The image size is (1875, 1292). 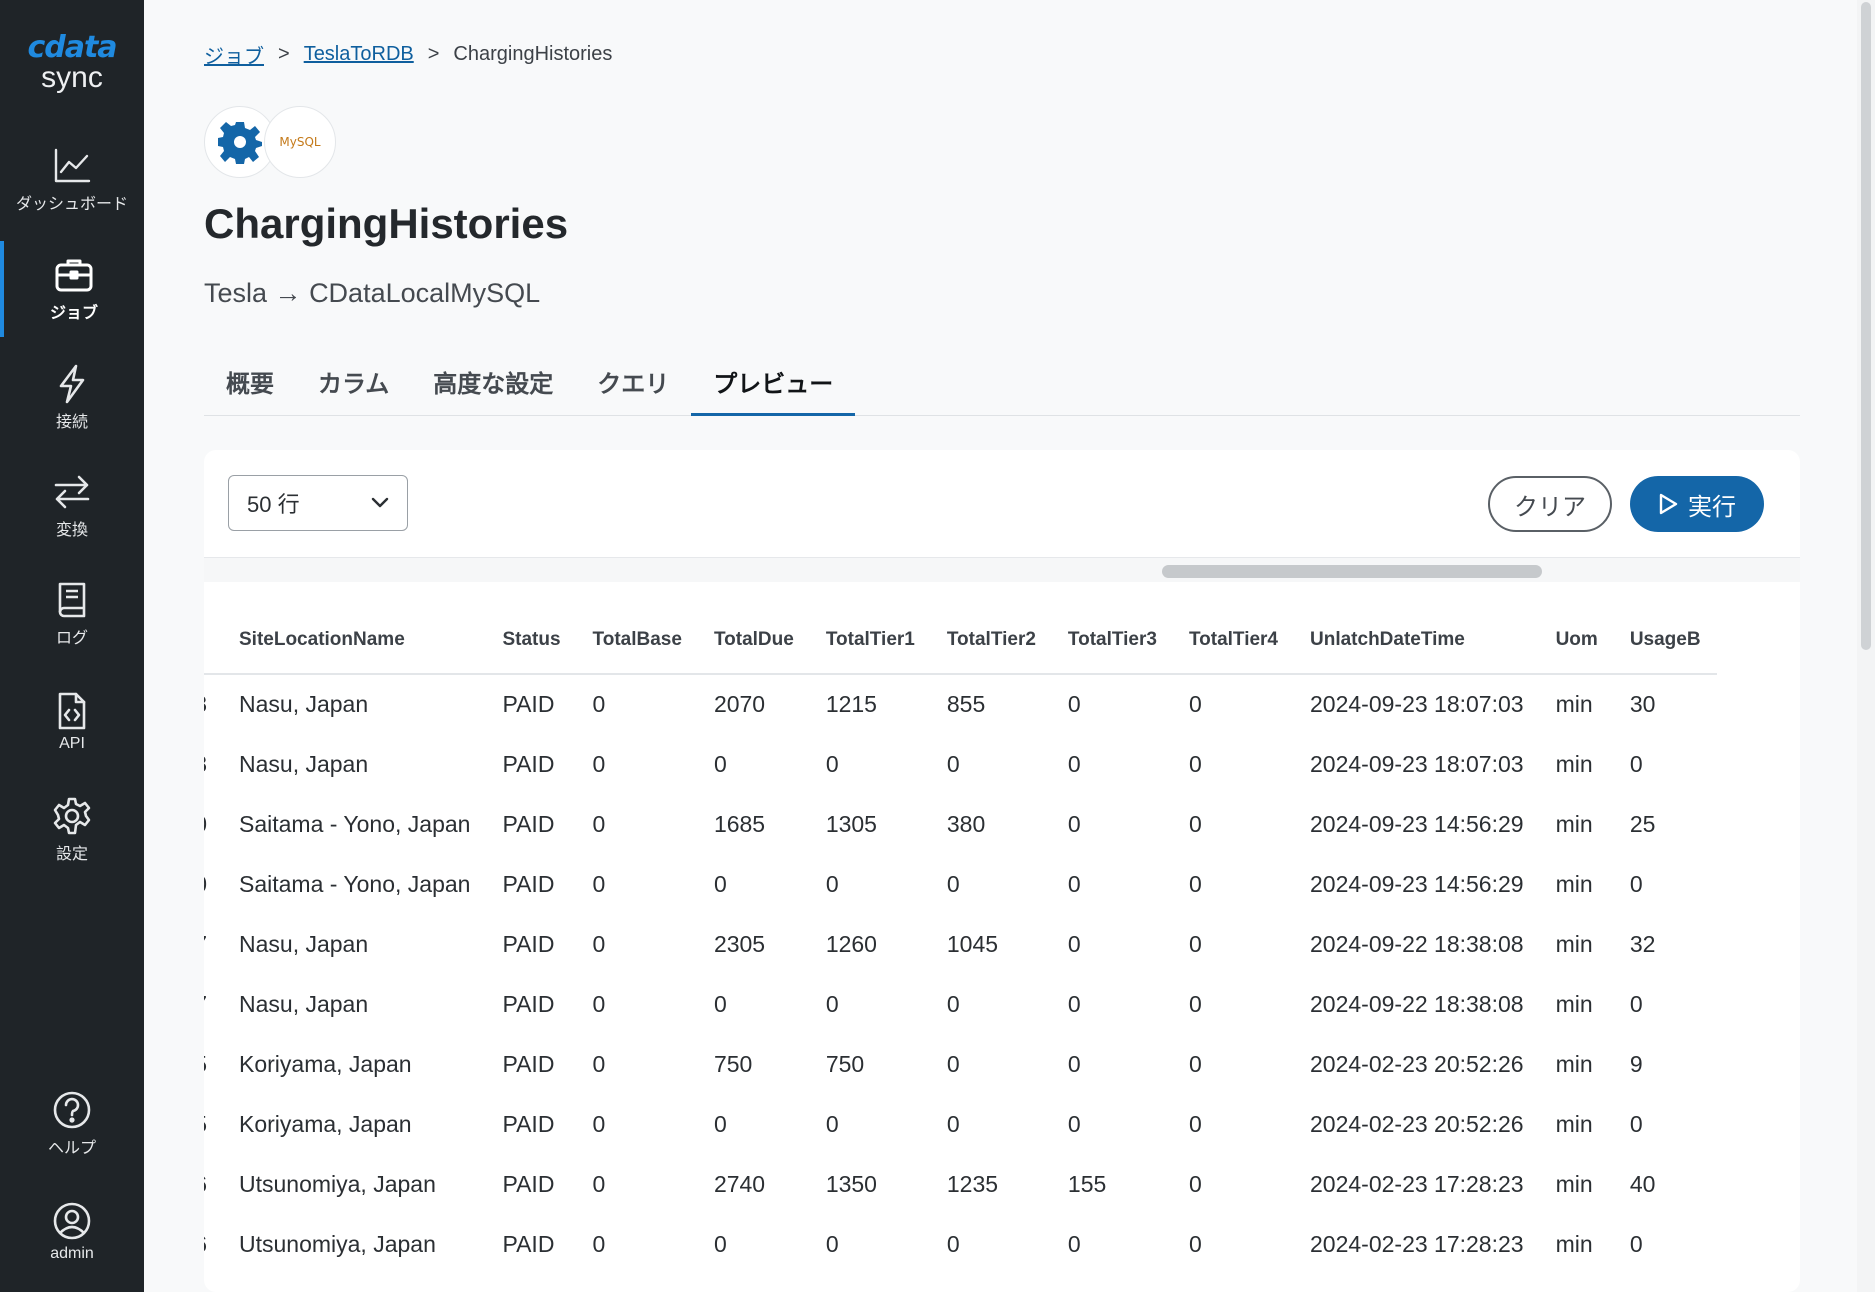 I want to click on tab-preview: プレビュー, so click(x=773, y=387).